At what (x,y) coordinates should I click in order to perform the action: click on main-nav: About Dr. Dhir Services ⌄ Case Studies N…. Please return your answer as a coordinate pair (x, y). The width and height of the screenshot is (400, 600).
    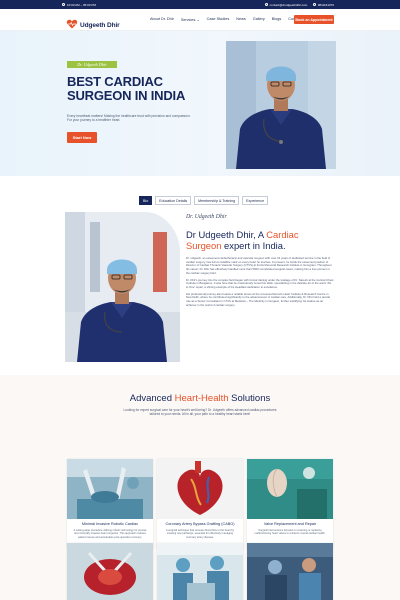
    Looking at the image, I should click on (228, 19).